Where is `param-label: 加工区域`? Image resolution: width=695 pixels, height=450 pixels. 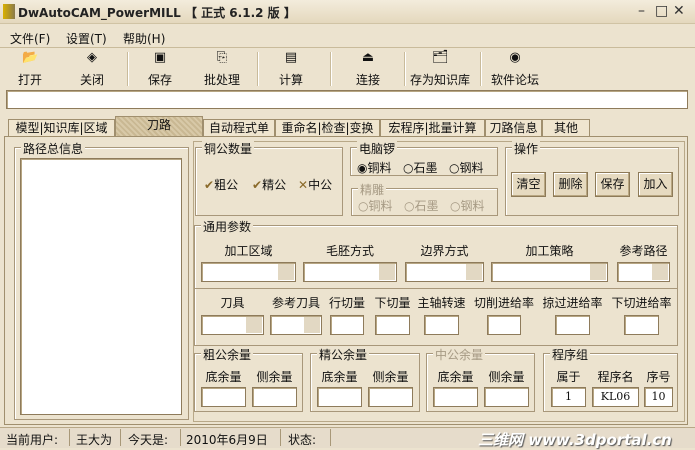
param-label: 加工区域 is located at coordinates (248, 251).